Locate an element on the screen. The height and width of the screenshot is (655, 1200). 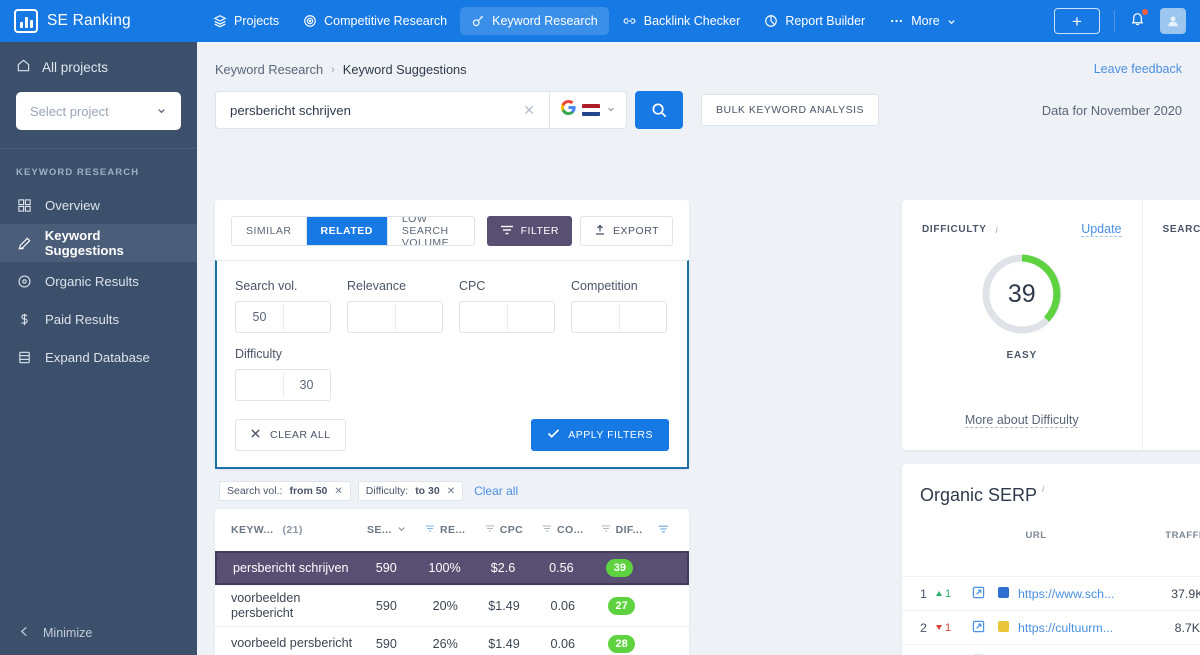
filter-chip-search-volume: Search vol.: from 50 ✕ is located at coordinates (285, 491).